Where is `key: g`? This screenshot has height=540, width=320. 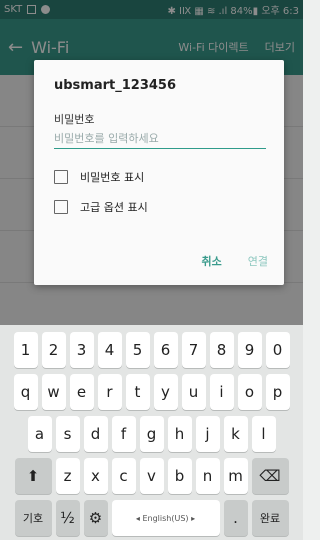
key: g is located at coordinates (151, 434).